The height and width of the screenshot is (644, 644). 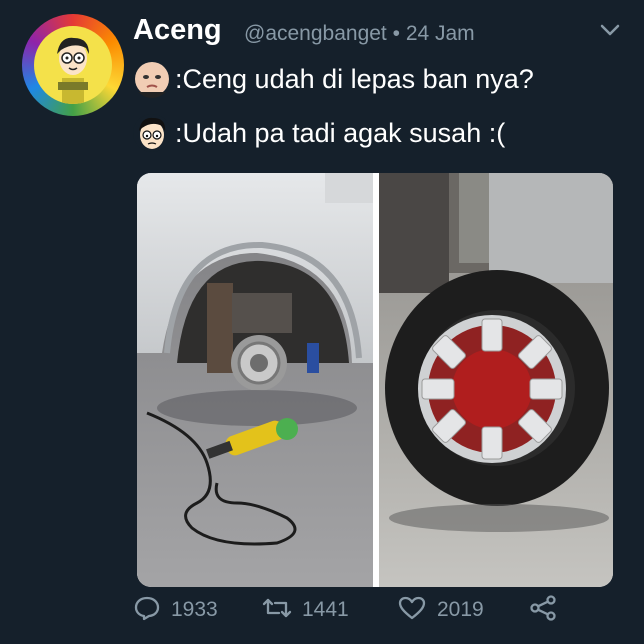 I want to click on avatar-image, so click(x=73, y=65).